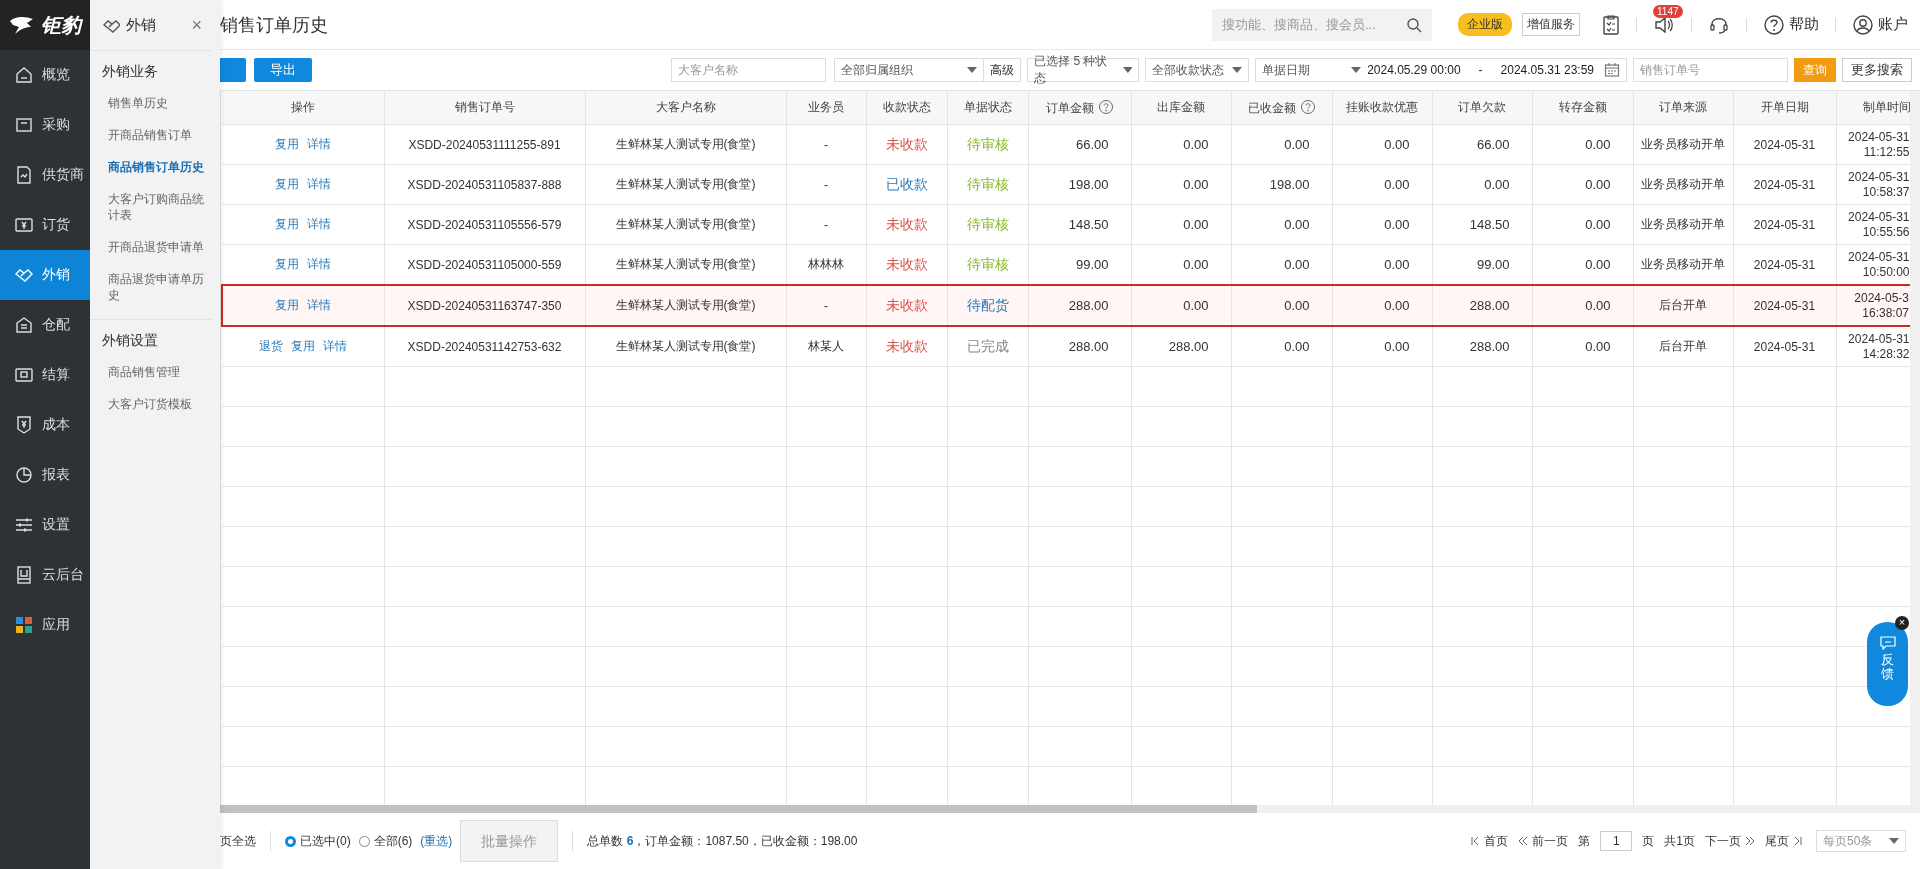  I want to click on column-header: 开单日期, so click(1784, 107).